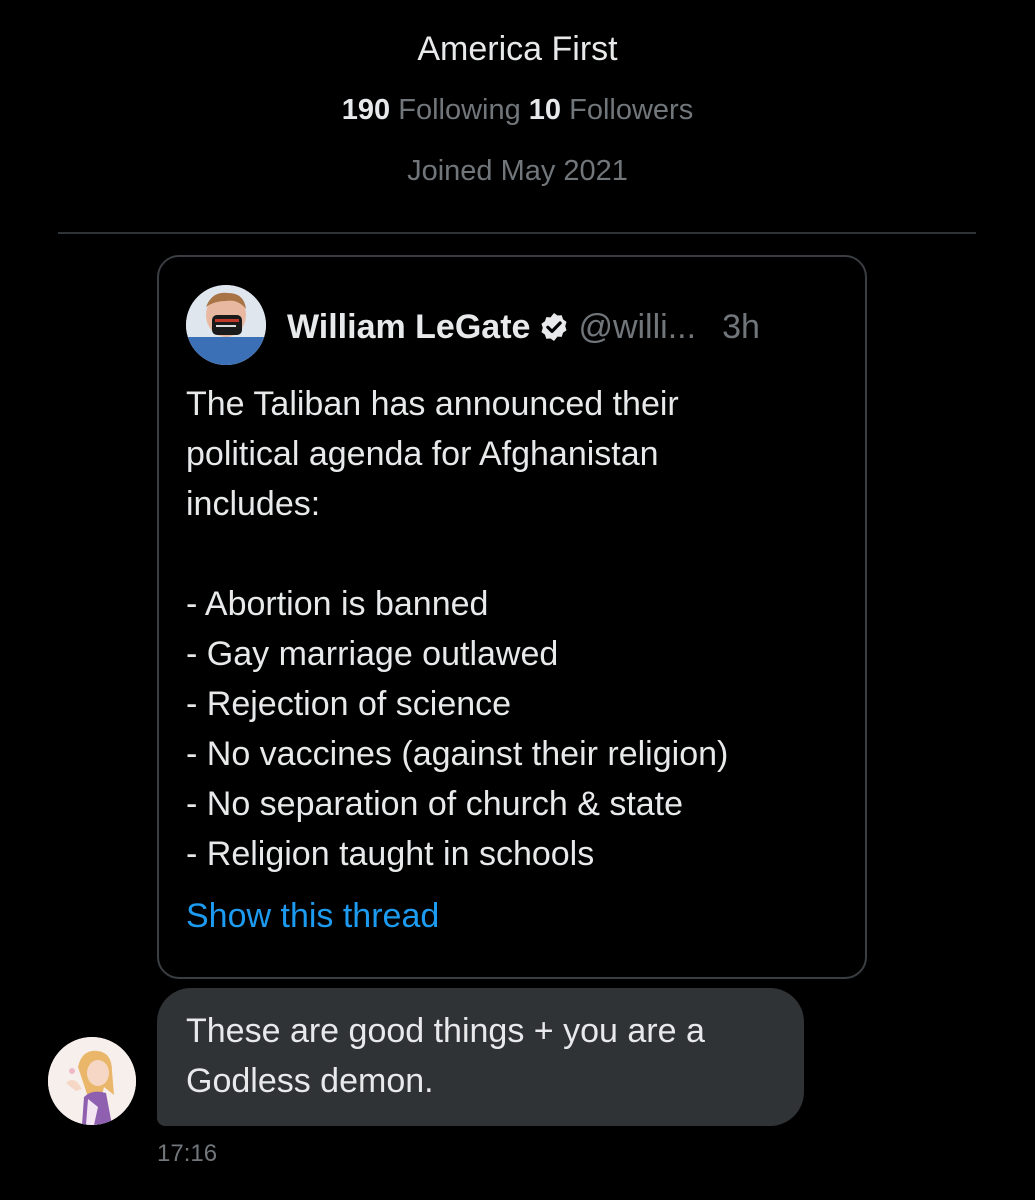  I want to click on message-text-line: Godless demon., so click(310, 1081).